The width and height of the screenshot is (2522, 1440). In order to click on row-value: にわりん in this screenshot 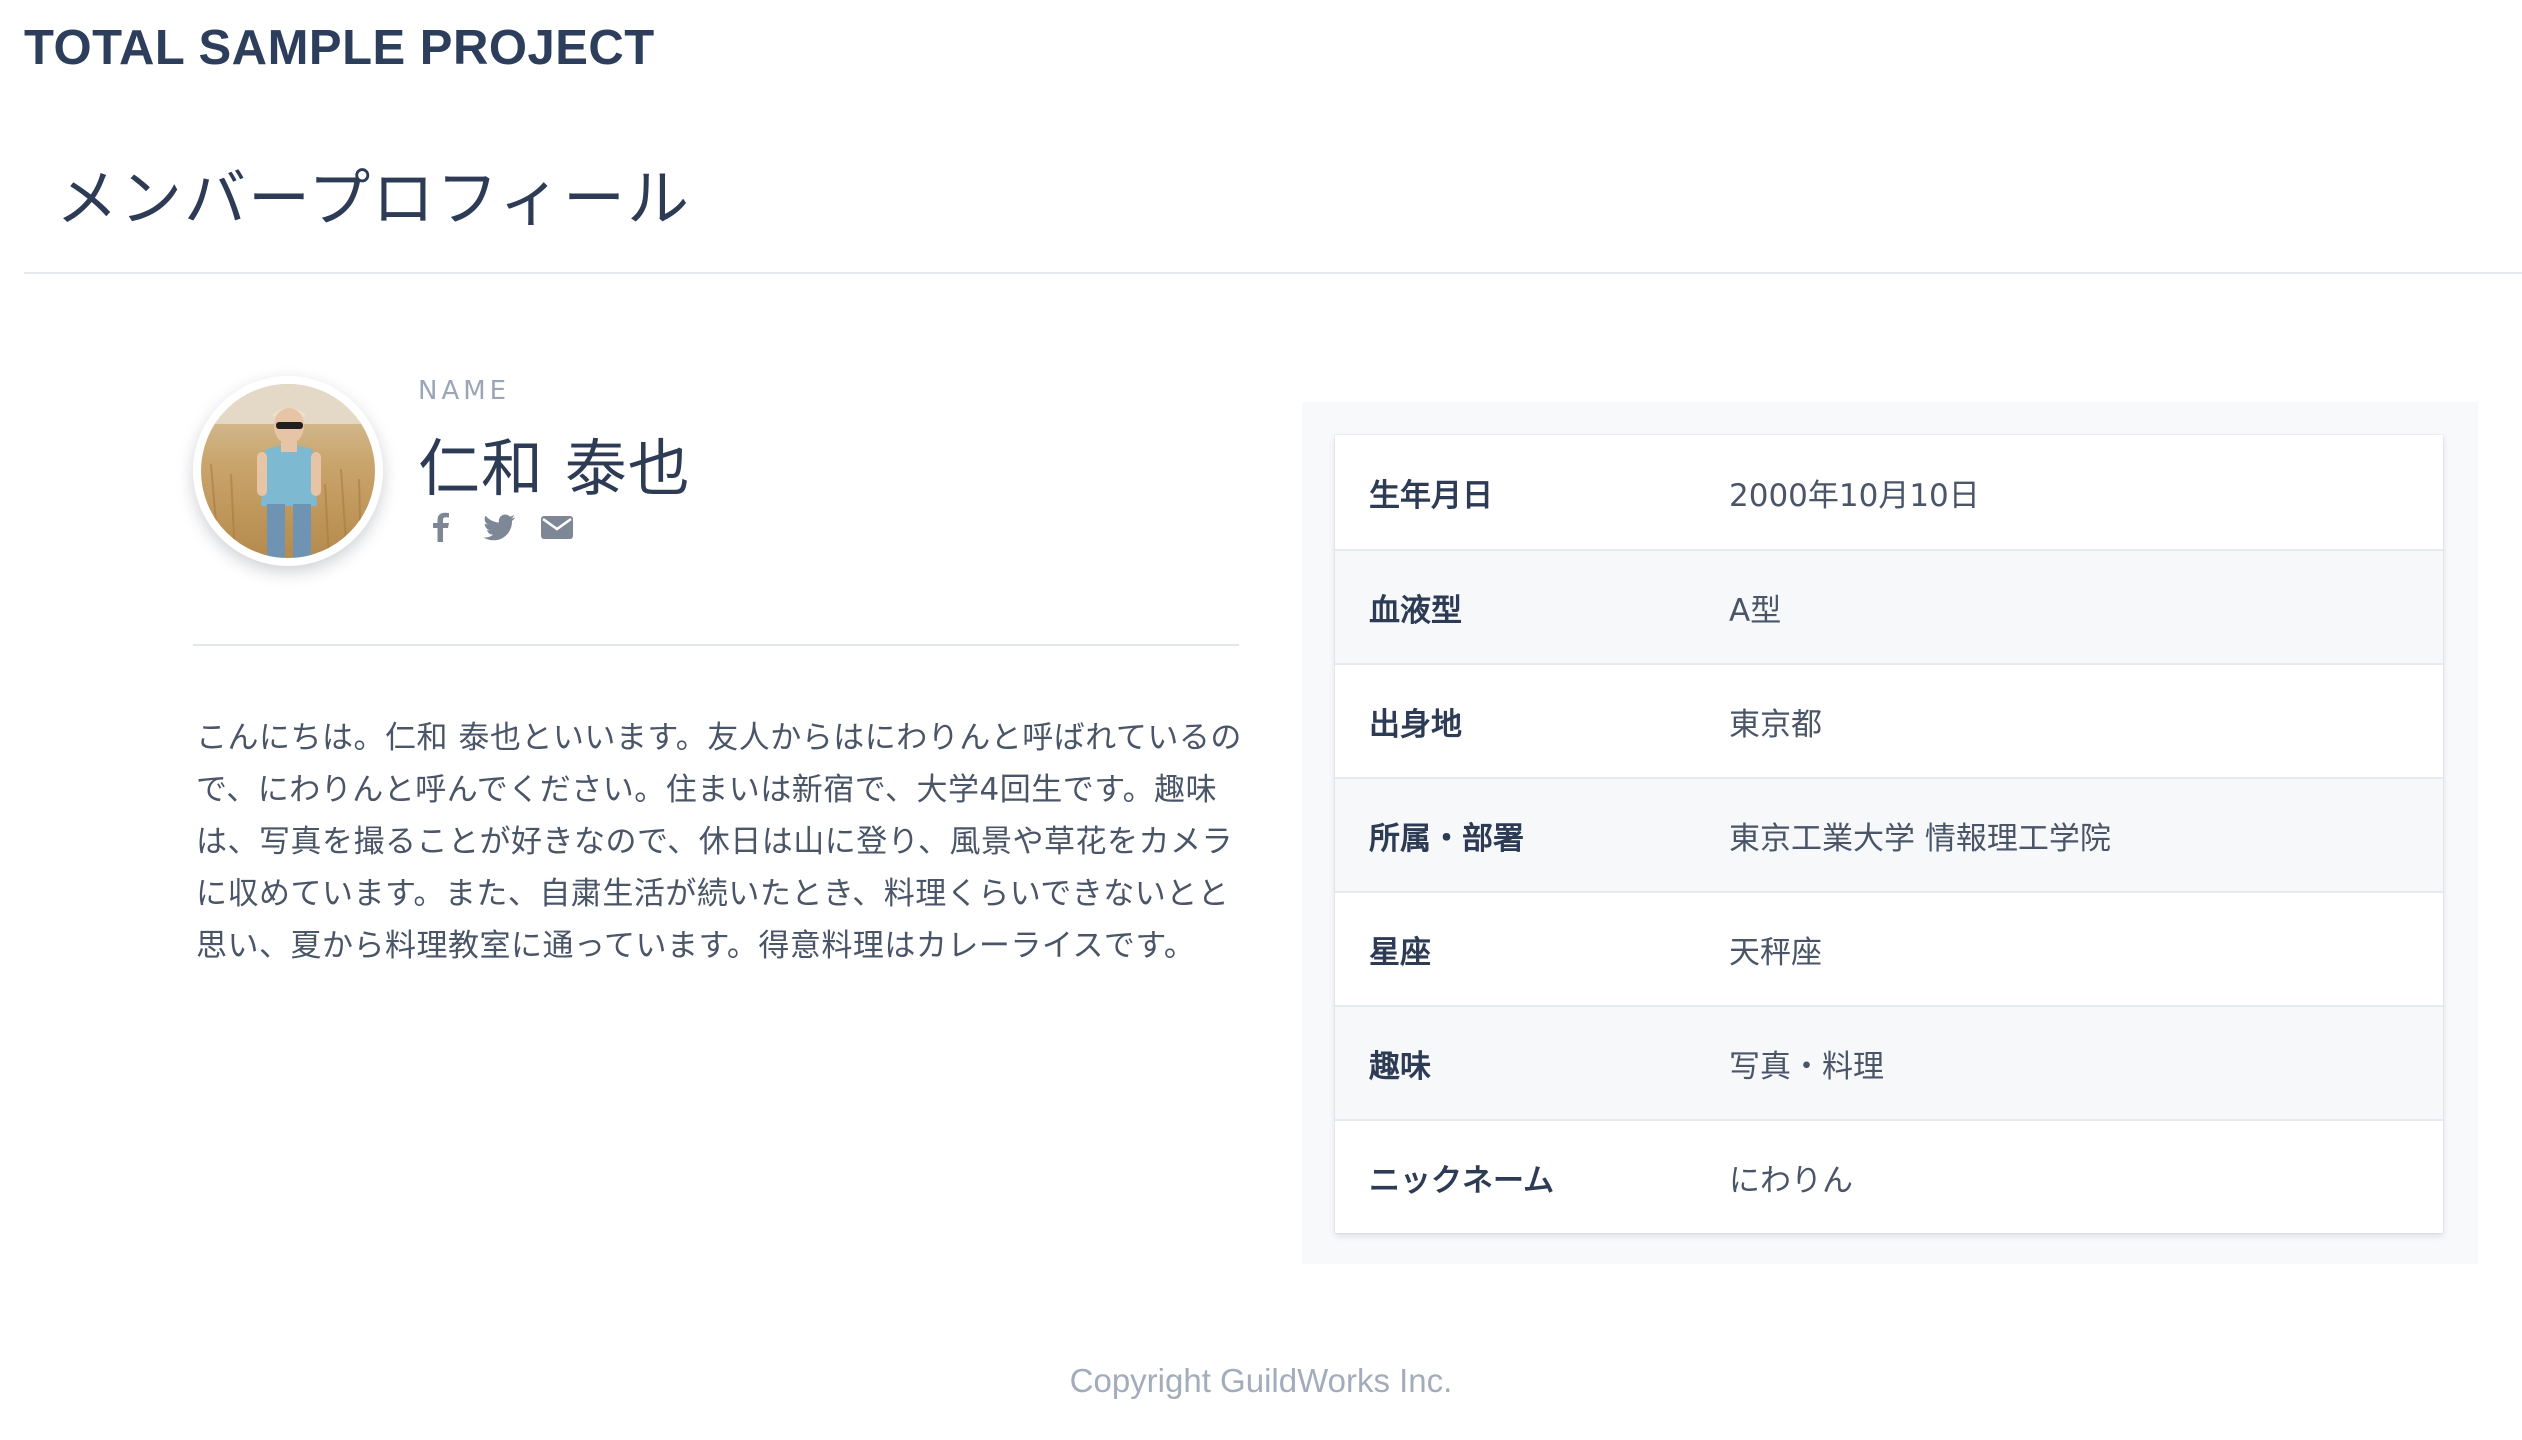, I will do `click(1791, 1180)`.